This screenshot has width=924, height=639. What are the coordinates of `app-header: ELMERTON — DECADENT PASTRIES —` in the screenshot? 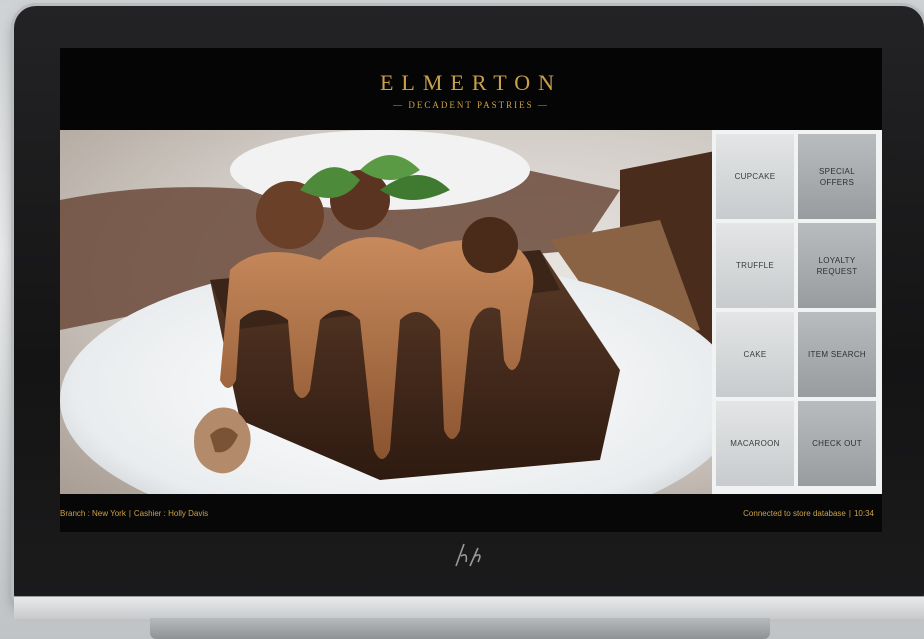 It's located at (471, 89).